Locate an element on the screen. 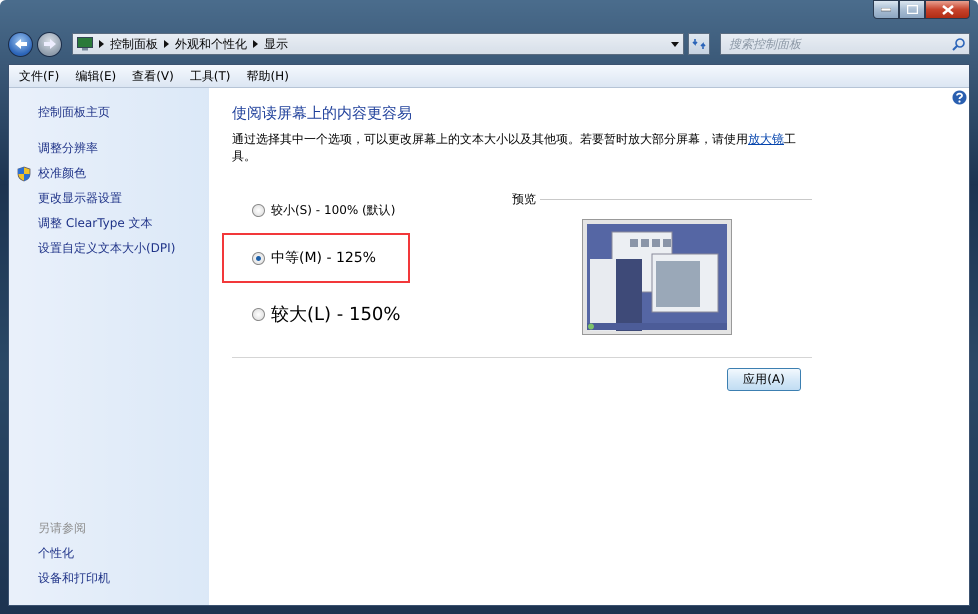 This screenshot has height=614, width=978. minimize-button is located at coordinates (886, 9).